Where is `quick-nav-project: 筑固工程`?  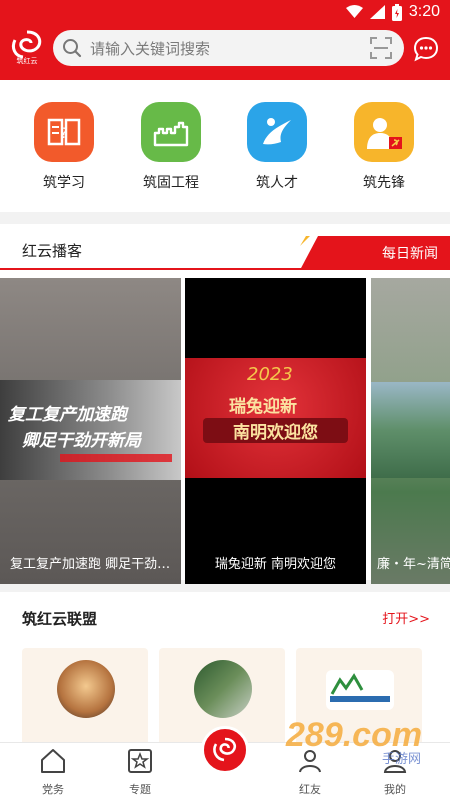 quick-nav-project: 筑固工程 is located at coordinates (171, 147).